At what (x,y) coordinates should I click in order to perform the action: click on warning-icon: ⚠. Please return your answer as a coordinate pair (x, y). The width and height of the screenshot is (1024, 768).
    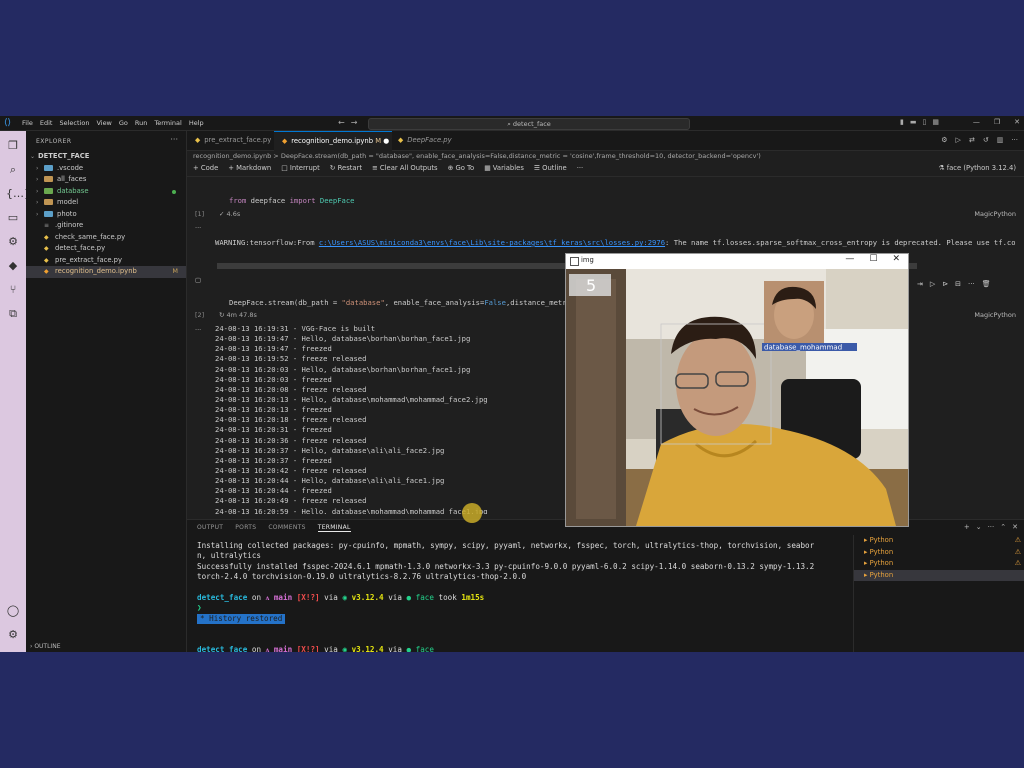
    Looking at the image, I should click on (1017, 563).